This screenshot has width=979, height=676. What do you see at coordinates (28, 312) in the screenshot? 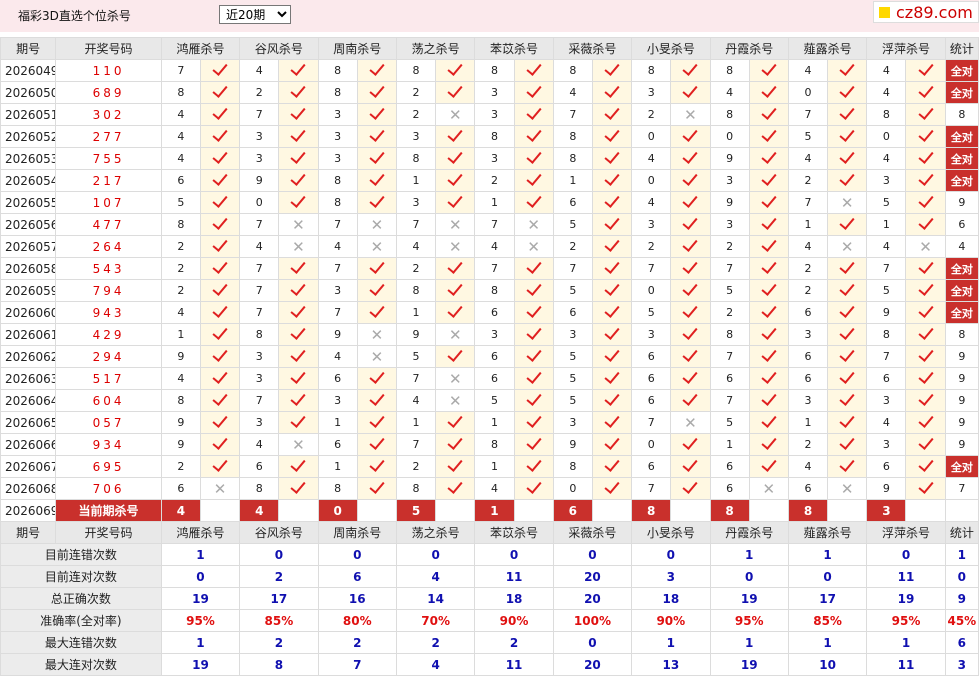
I see `issue-cell: 2026060` at bounding box center [28, 312].